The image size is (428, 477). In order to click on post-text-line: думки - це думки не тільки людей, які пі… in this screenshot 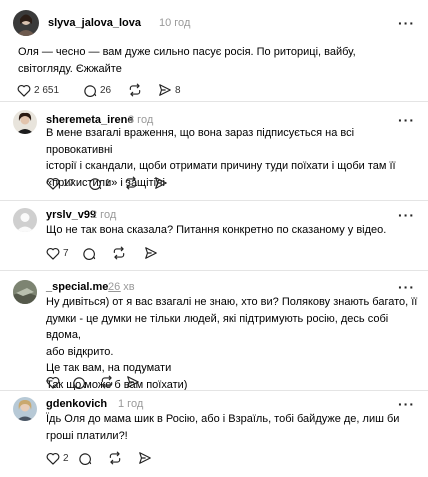, I will do `click(217, 327)`.